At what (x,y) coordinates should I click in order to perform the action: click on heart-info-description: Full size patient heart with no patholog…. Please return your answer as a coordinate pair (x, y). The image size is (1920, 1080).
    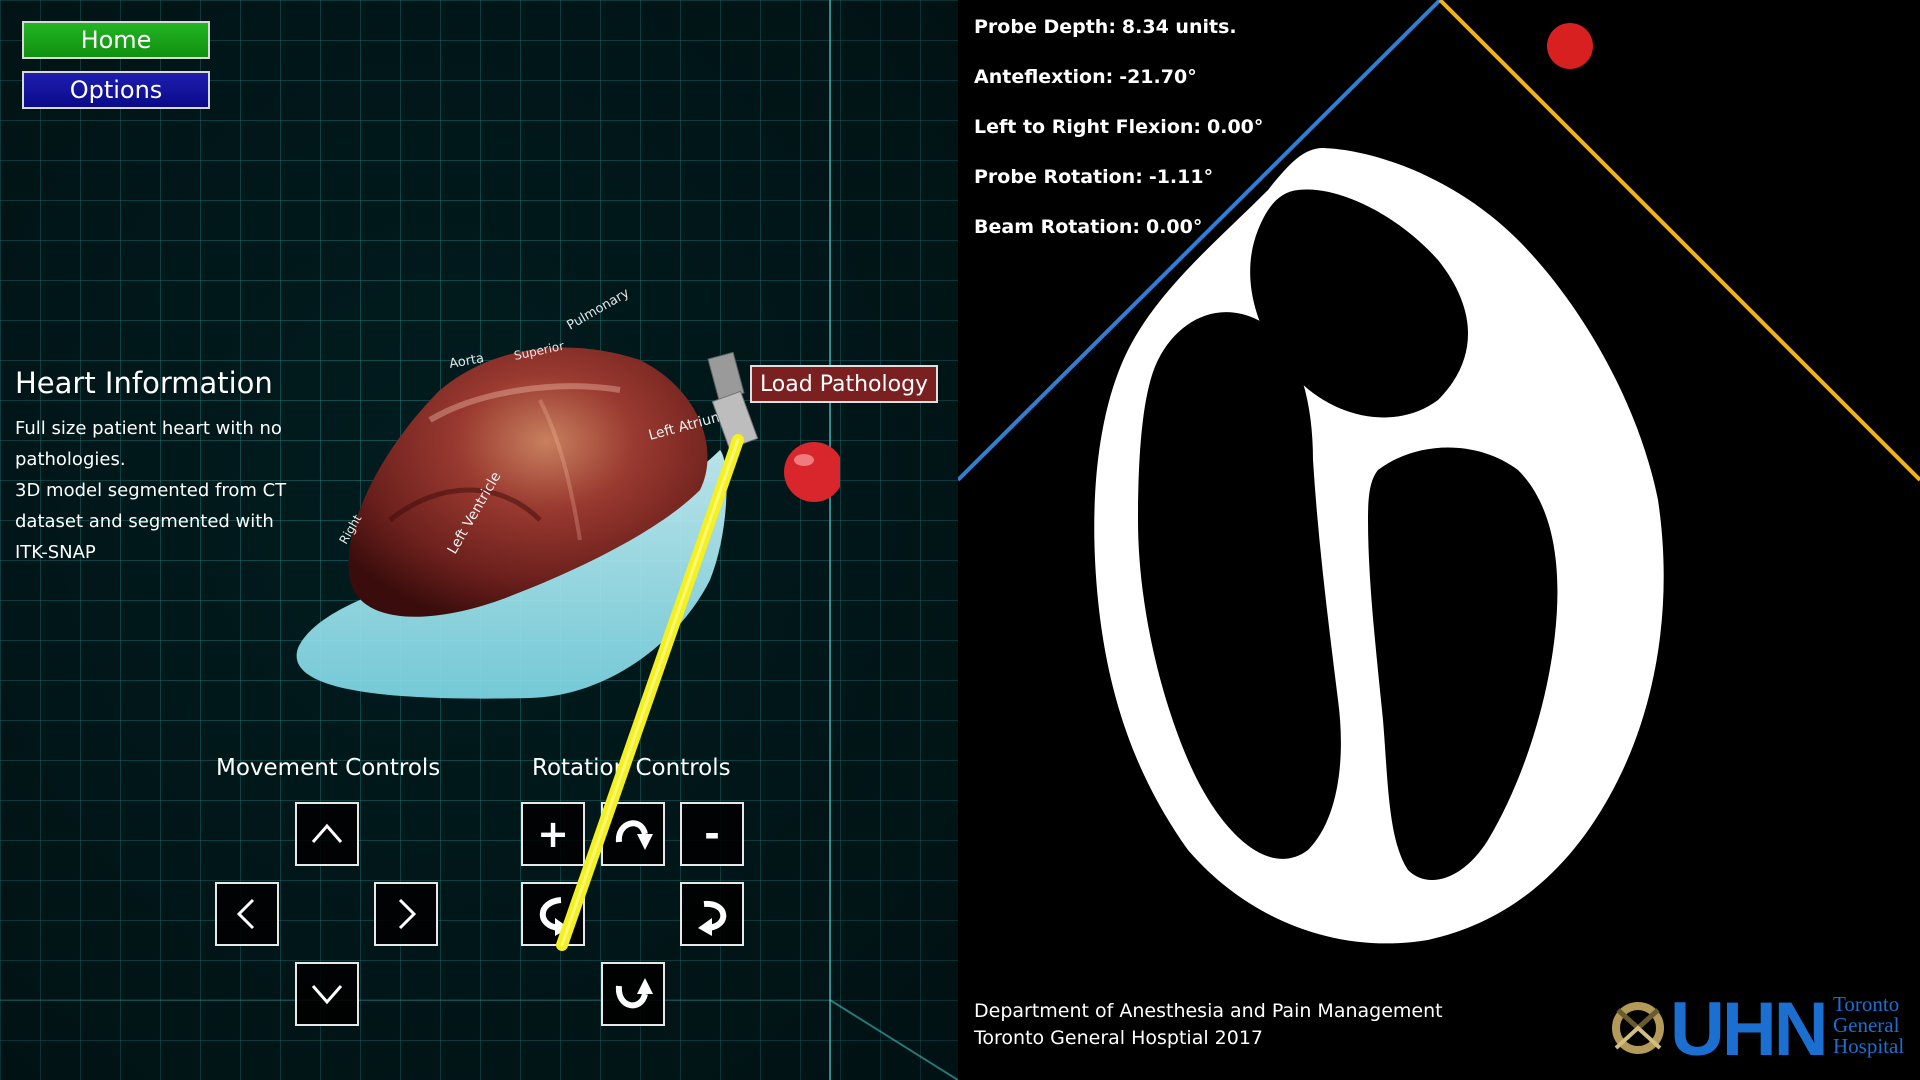
    Looking at the image, I should click on (165, 490).